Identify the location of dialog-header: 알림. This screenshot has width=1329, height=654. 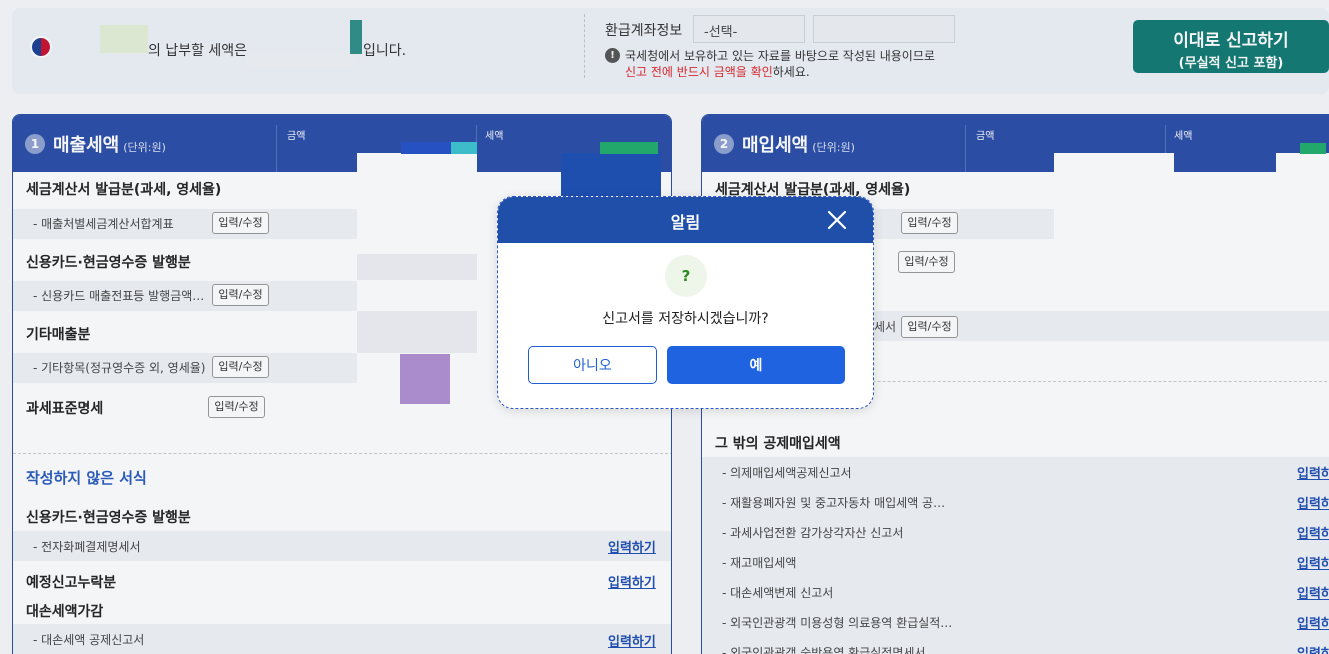
(685, 220).